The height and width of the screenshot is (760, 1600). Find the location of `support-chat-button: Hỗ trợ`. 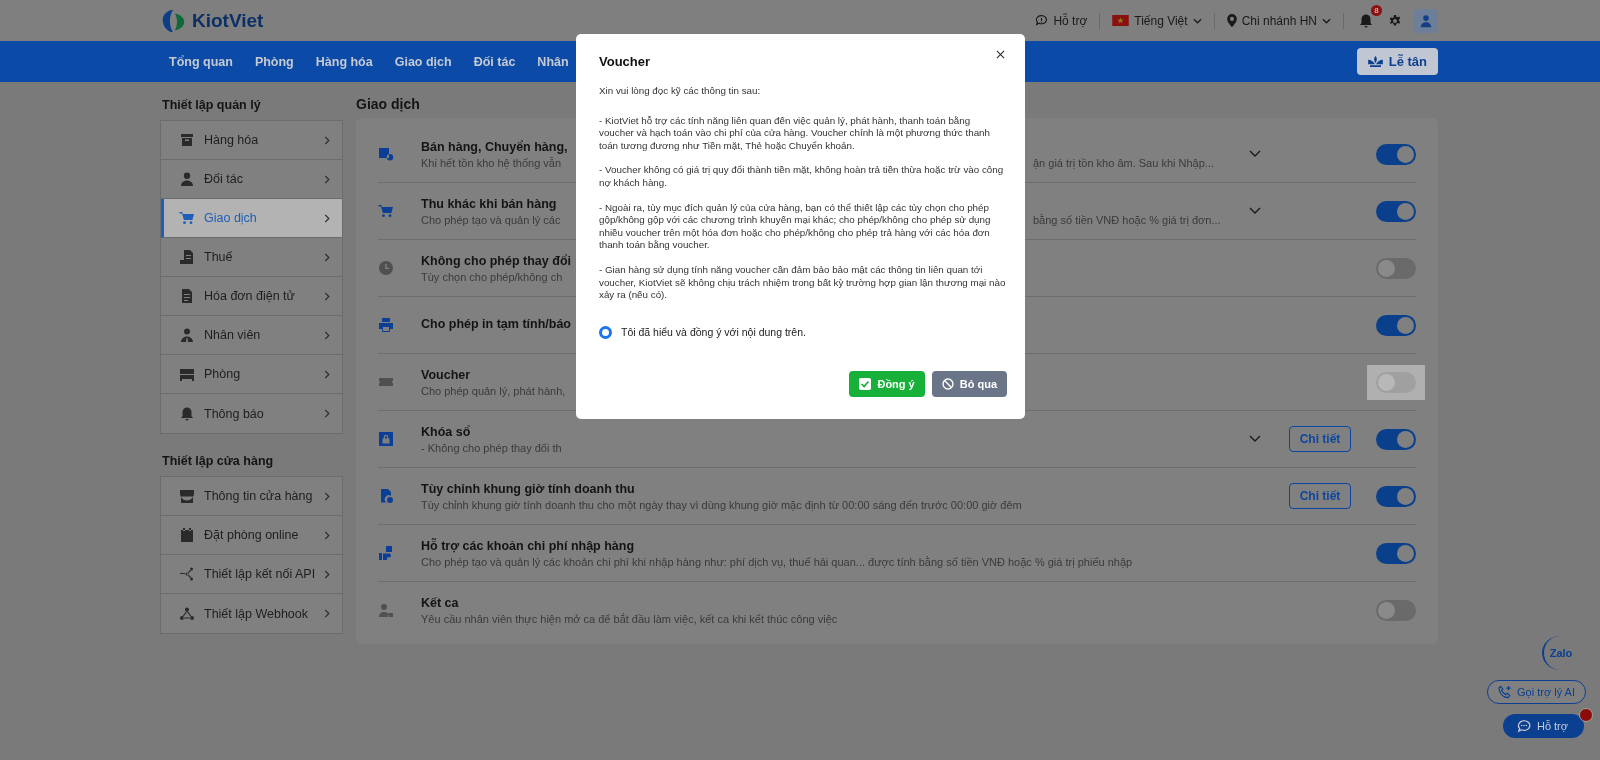

support-chat-button: Hỗ trợ is located at coordinates (1543, 726).